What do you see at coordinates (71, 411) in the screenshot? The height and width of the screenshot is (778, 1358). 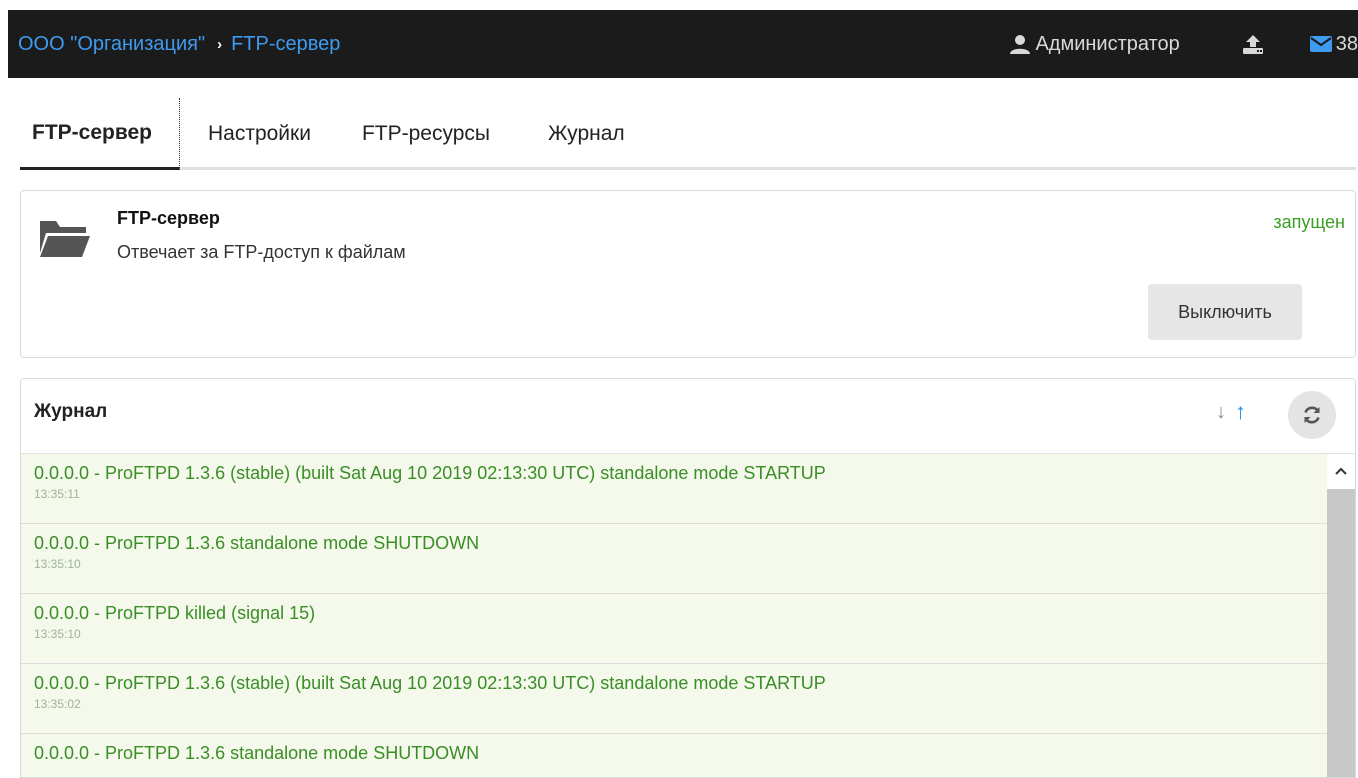 I see `log-title: Журнал` at bounding box center [71, 411].